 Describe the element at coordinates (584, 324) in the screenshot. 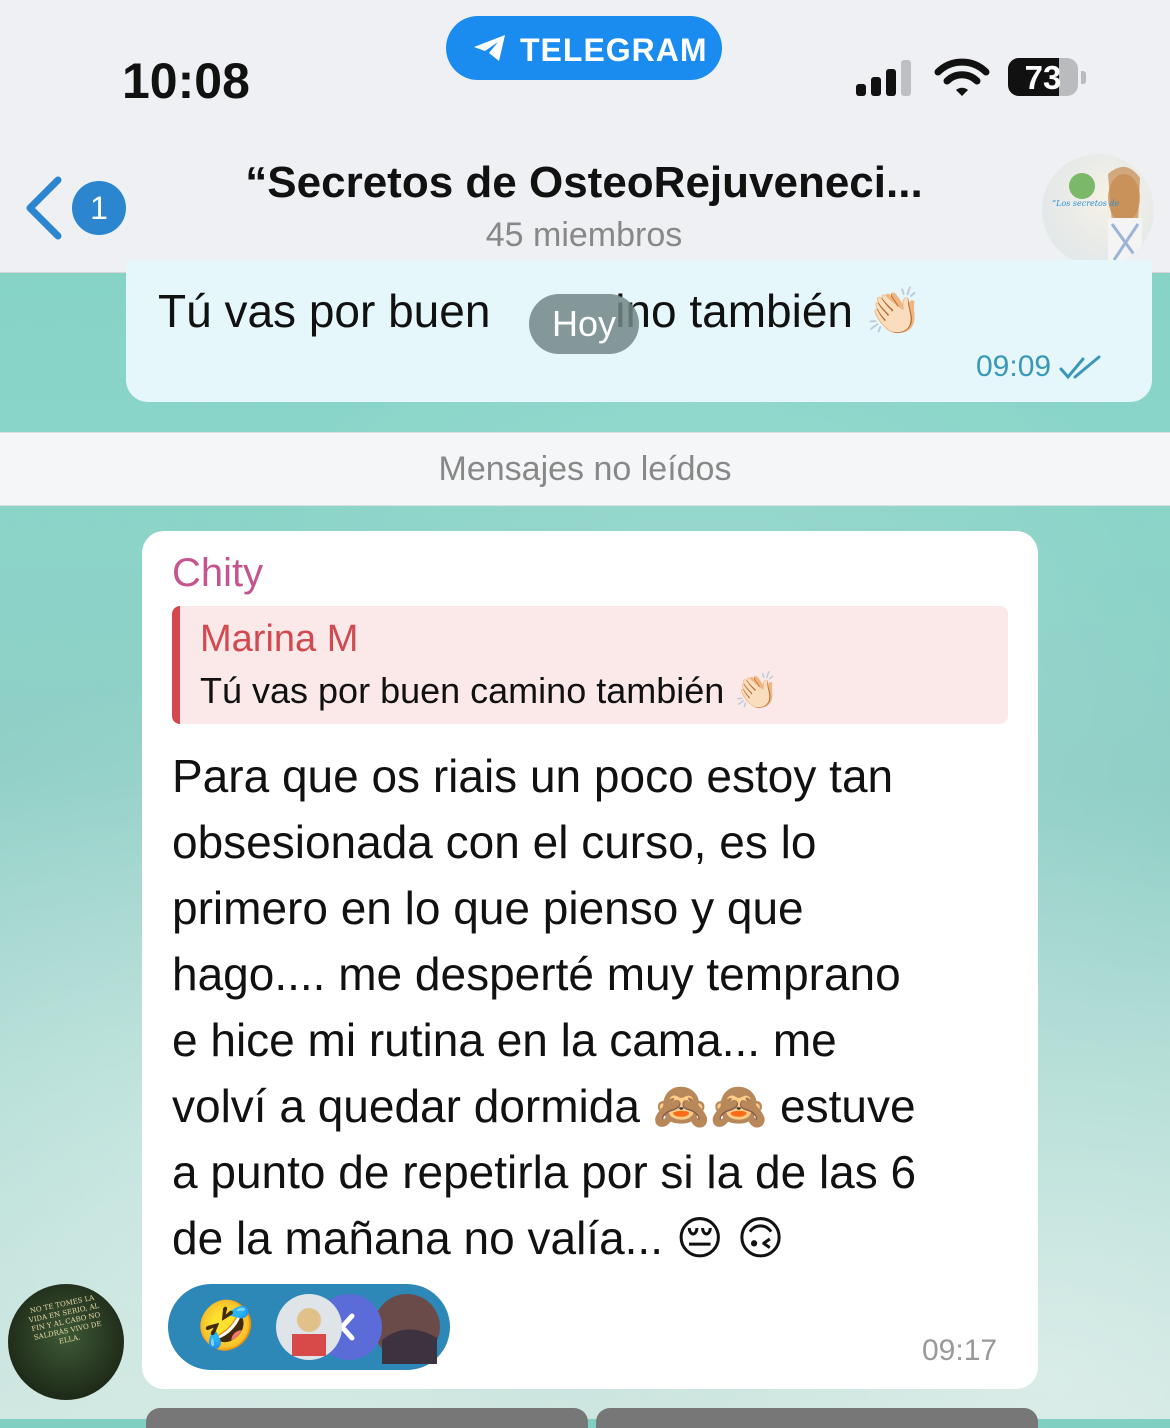

I see `date-pill: Hoy` at that location.